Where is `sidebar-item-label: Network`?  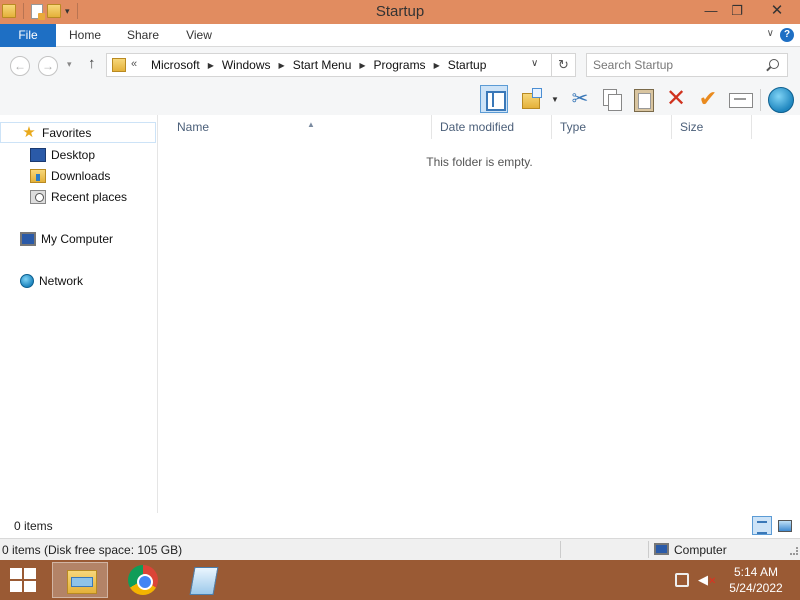 sidebar-item-label: Network is located at coordinates (61, 280).